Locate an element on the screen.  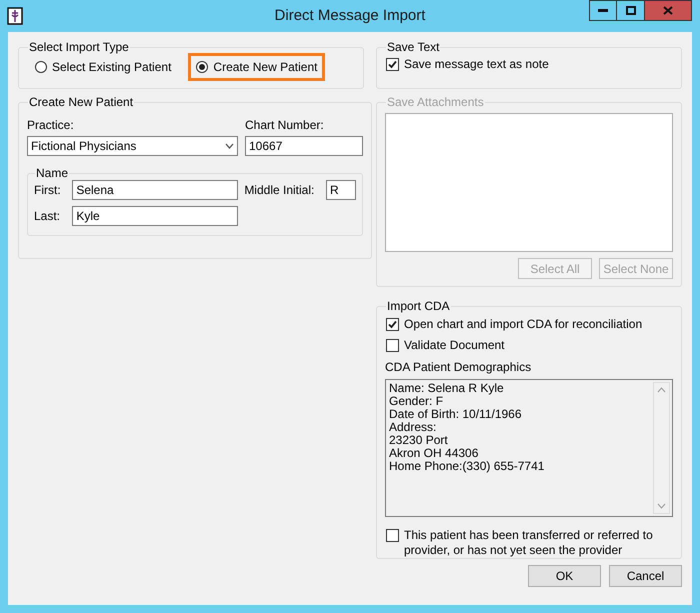
group-title: Select Import Type is located at coordinates (79, 47).